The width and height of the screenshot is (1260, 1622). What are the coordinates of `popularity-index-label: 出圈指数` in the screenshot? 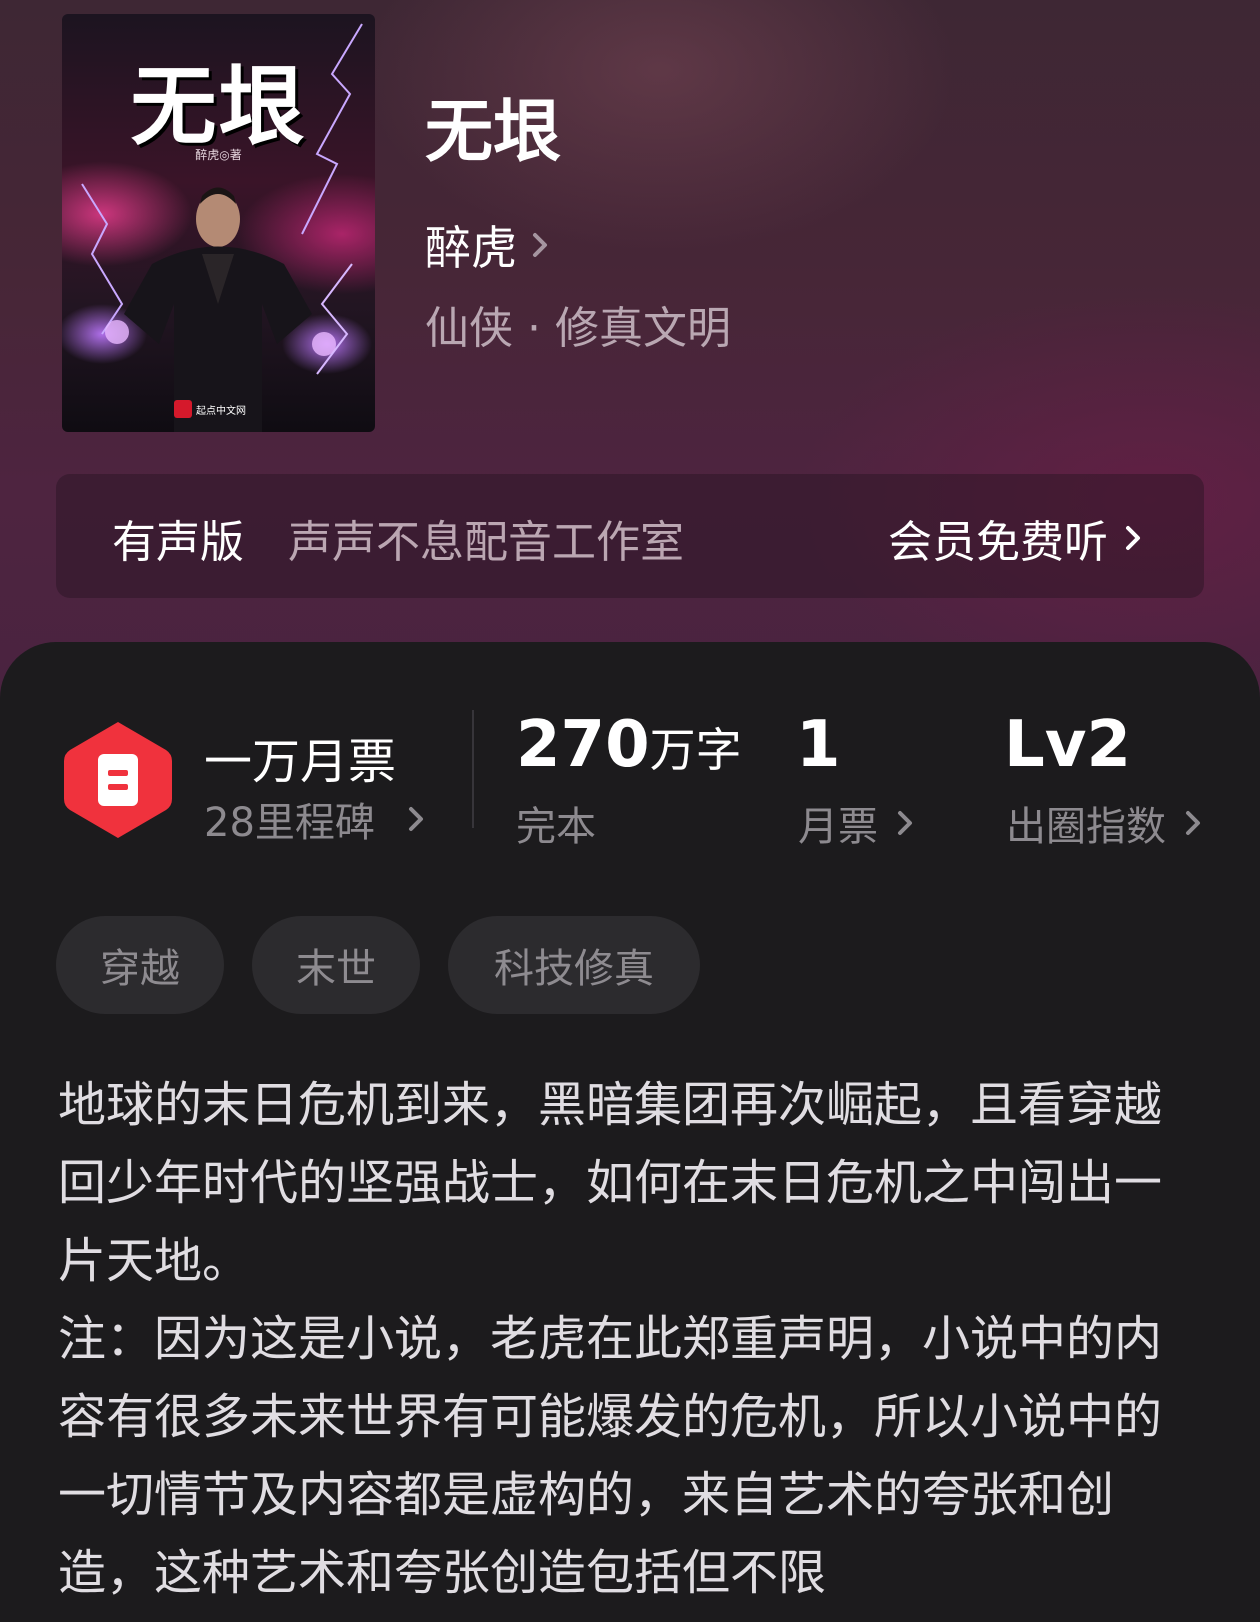 It's located at (1086, 827).